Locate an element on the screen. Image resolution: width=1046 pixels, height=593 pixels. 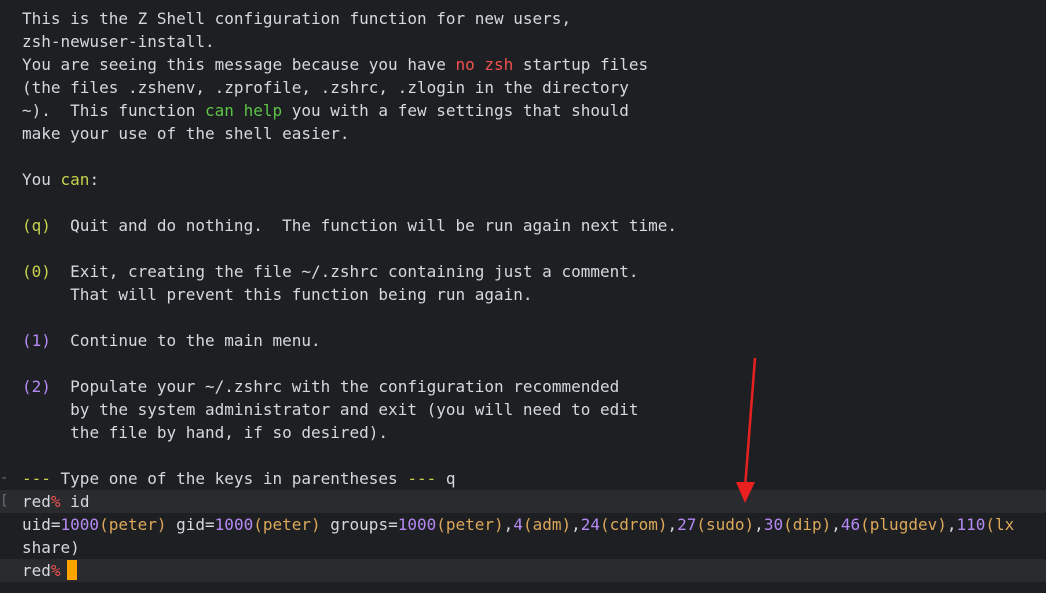
can-help-highlight: can help is located at coordinates (244, 110).